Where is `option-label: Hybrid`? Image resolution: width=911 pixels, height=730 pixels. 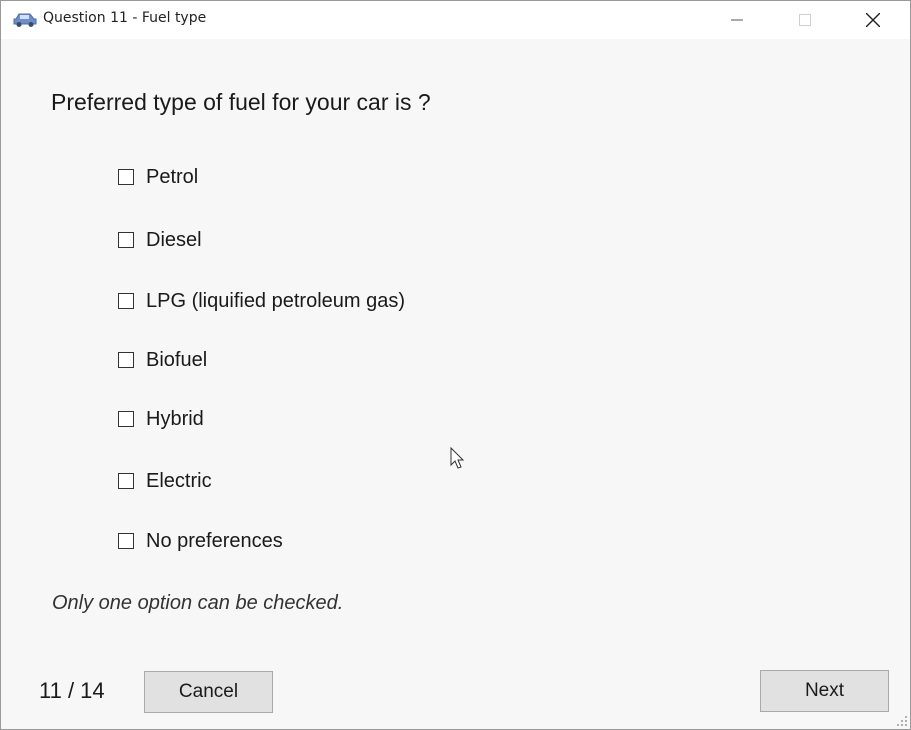 option-label: Hybrid is located at coordinates (175, 419).